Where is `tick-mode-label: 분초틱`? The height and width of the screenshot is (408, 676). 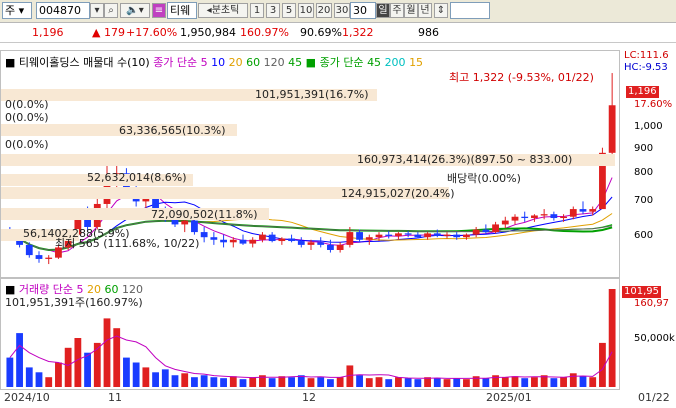 tick-mode-label: 분초틱 is located at coordinates (225, 10).